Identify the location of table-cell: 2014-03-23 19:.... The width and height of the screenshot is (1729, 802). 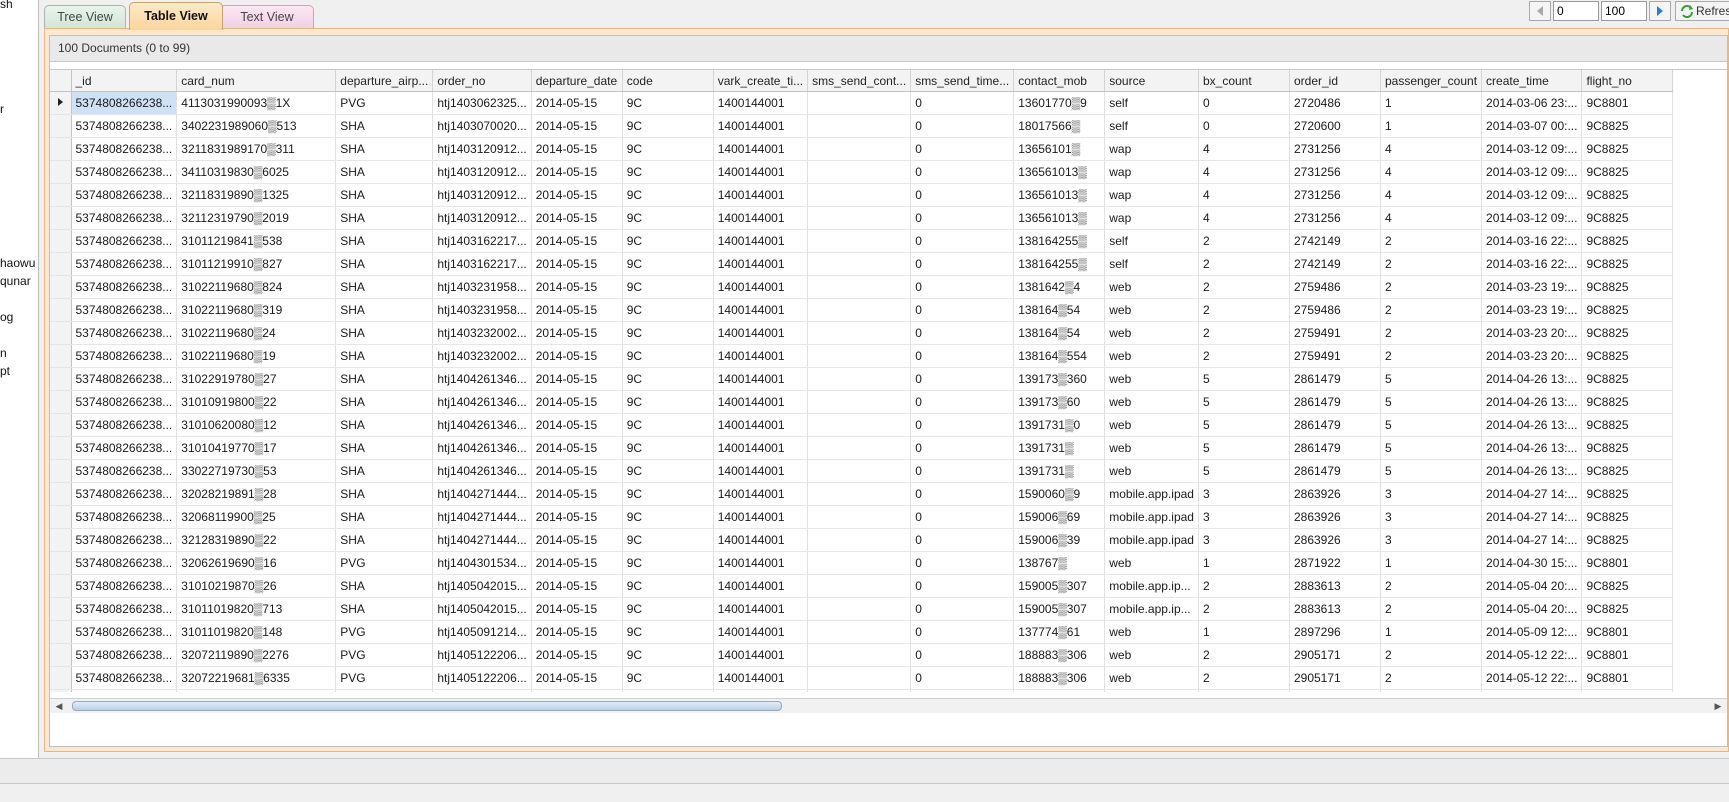
(1532, 310).